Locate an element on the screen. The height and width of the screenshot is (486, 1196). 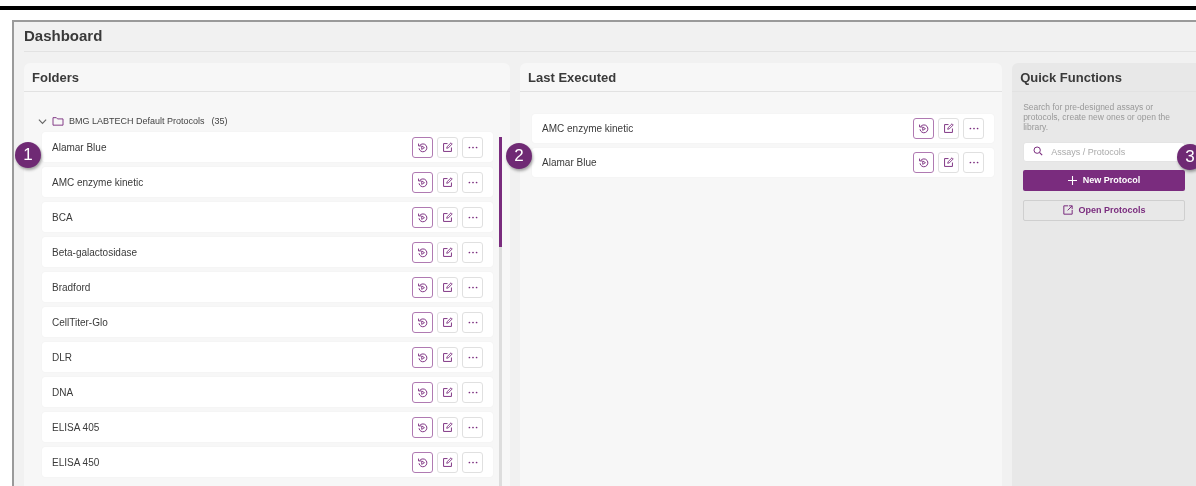
protocol-name: BCA is located at coordinates (62, 217).